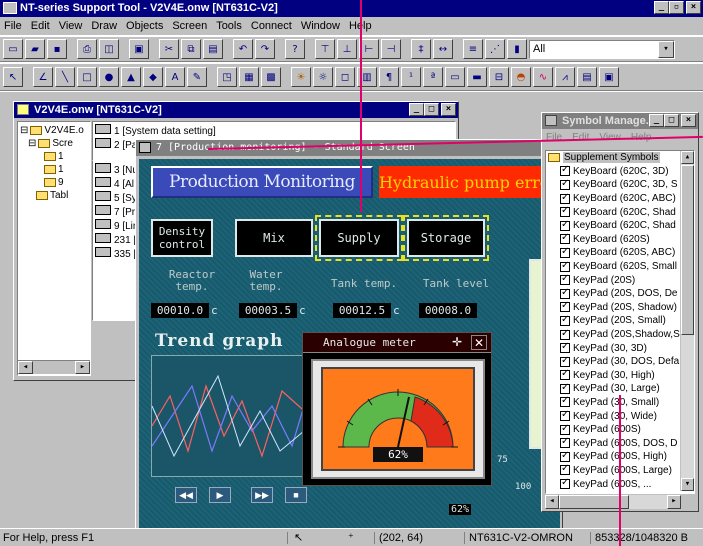 The image size is (703, 546). I want to click on symbol-list-item: KeyPad (20S), so click(621, 280).